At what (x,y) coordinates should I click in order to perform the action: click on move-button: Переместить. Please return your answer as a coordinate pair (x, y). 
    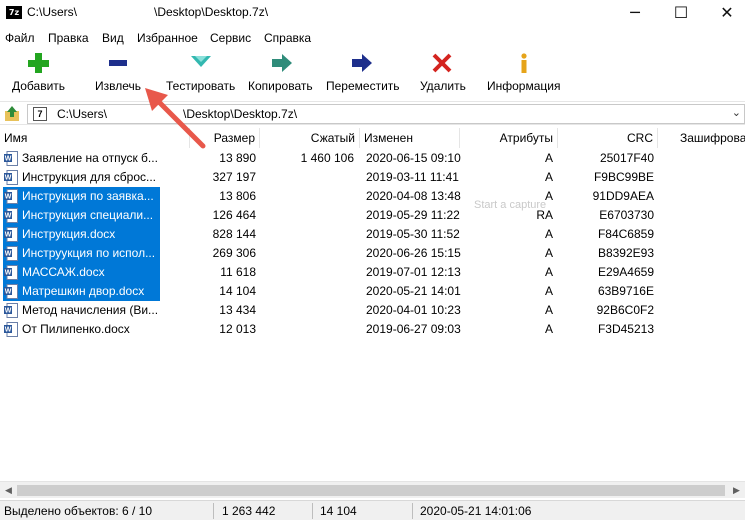
    Looking at the image, I should click on (362, 74).